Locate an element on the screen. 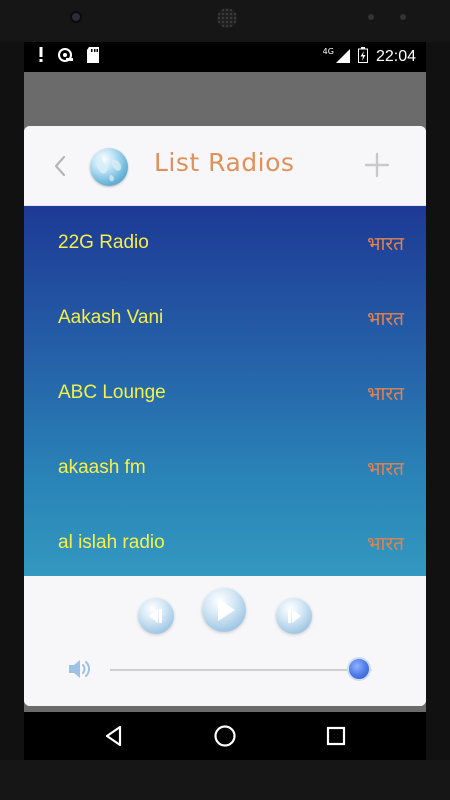  volume-slider-thumb is located at coordinates (358, 669).